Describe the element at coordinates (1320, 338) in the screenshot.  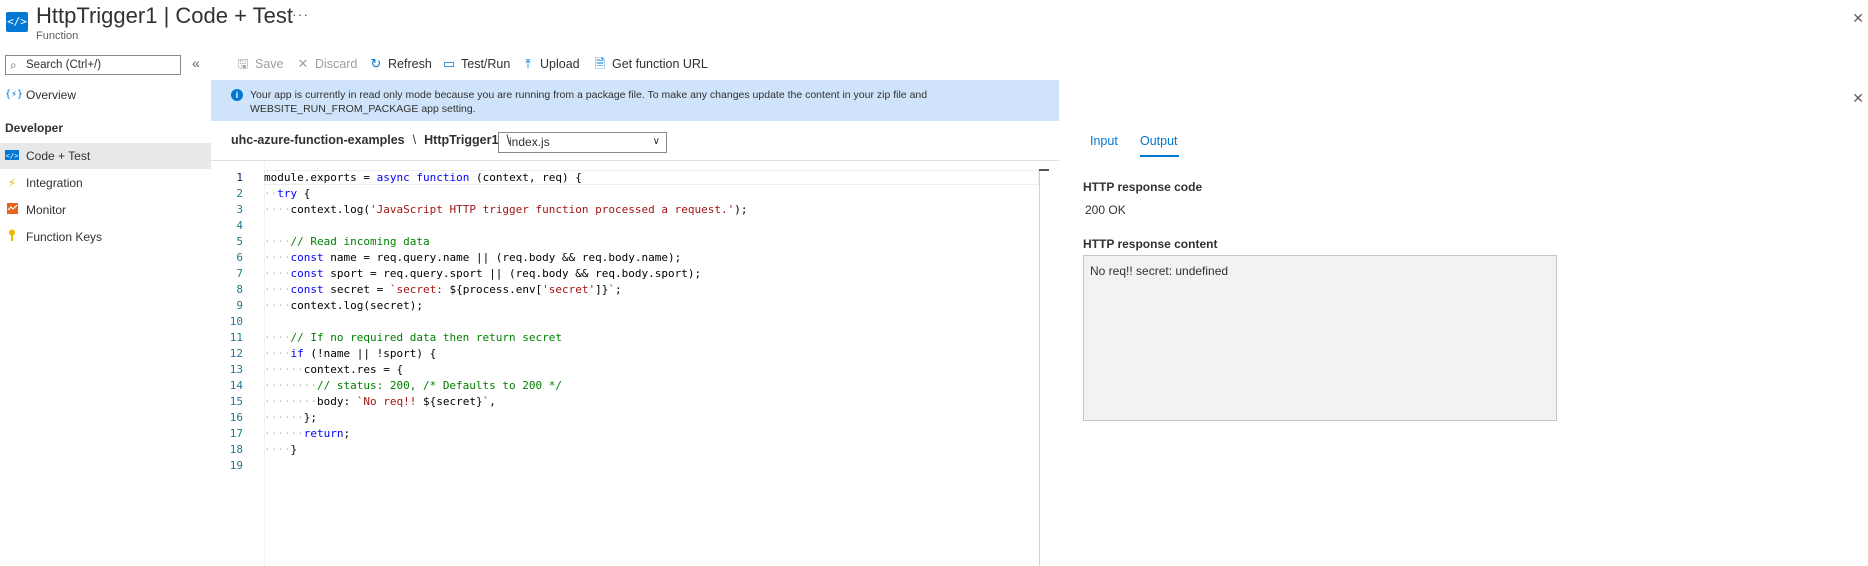
I see `response-content-box: No req!! secret: undefined` at that location.